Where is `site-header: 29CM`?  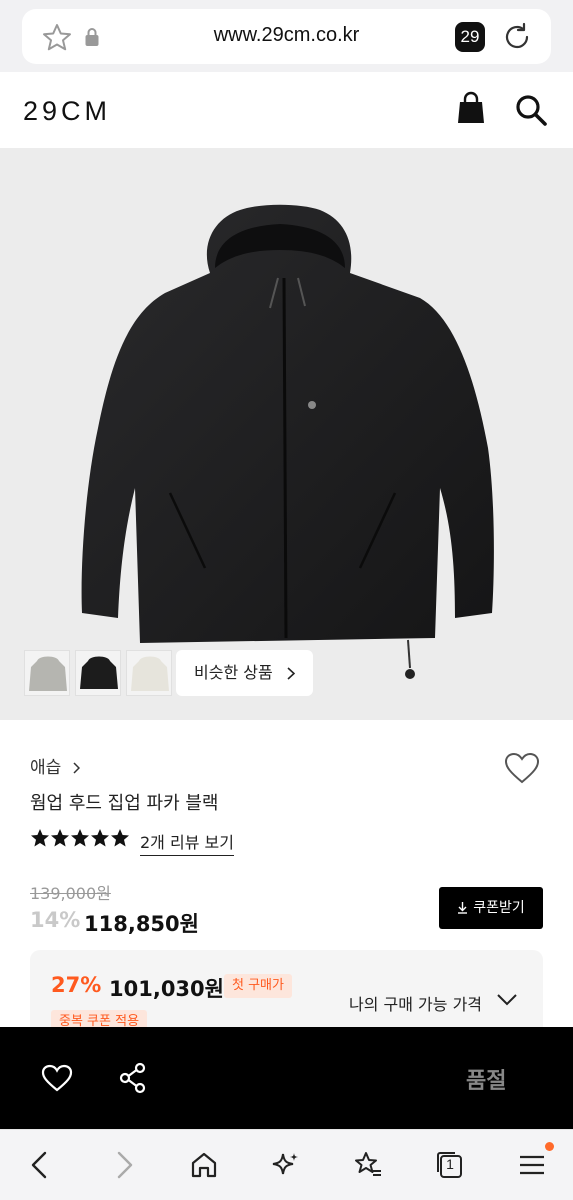 site-header: 29CM is located at coordinates (286, 110).